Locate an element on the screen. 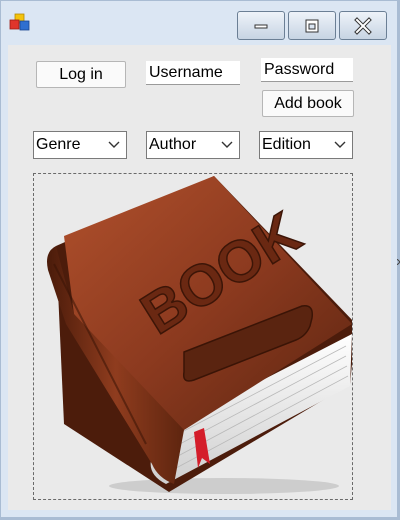  edition-dropdown: Edition is located at coordinates (306, 145).